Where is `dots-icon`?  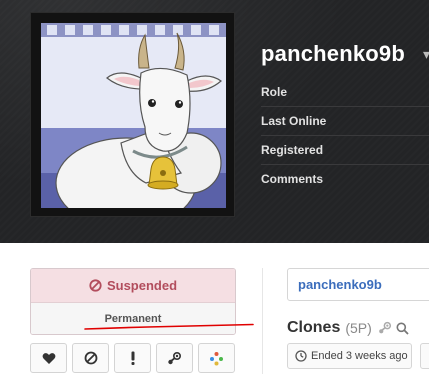 dots-icon is located at coordinates (216, 358).